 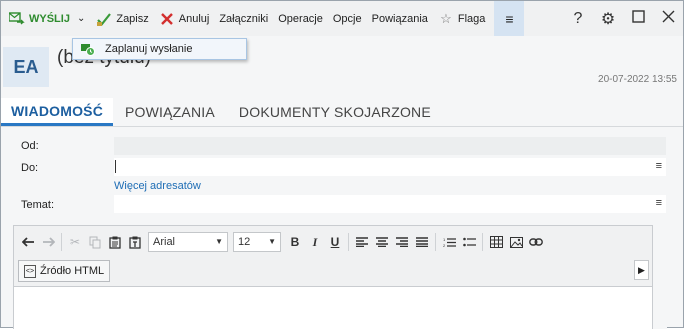 I want to click on to-field: ≡, so click(x=390, y=167).